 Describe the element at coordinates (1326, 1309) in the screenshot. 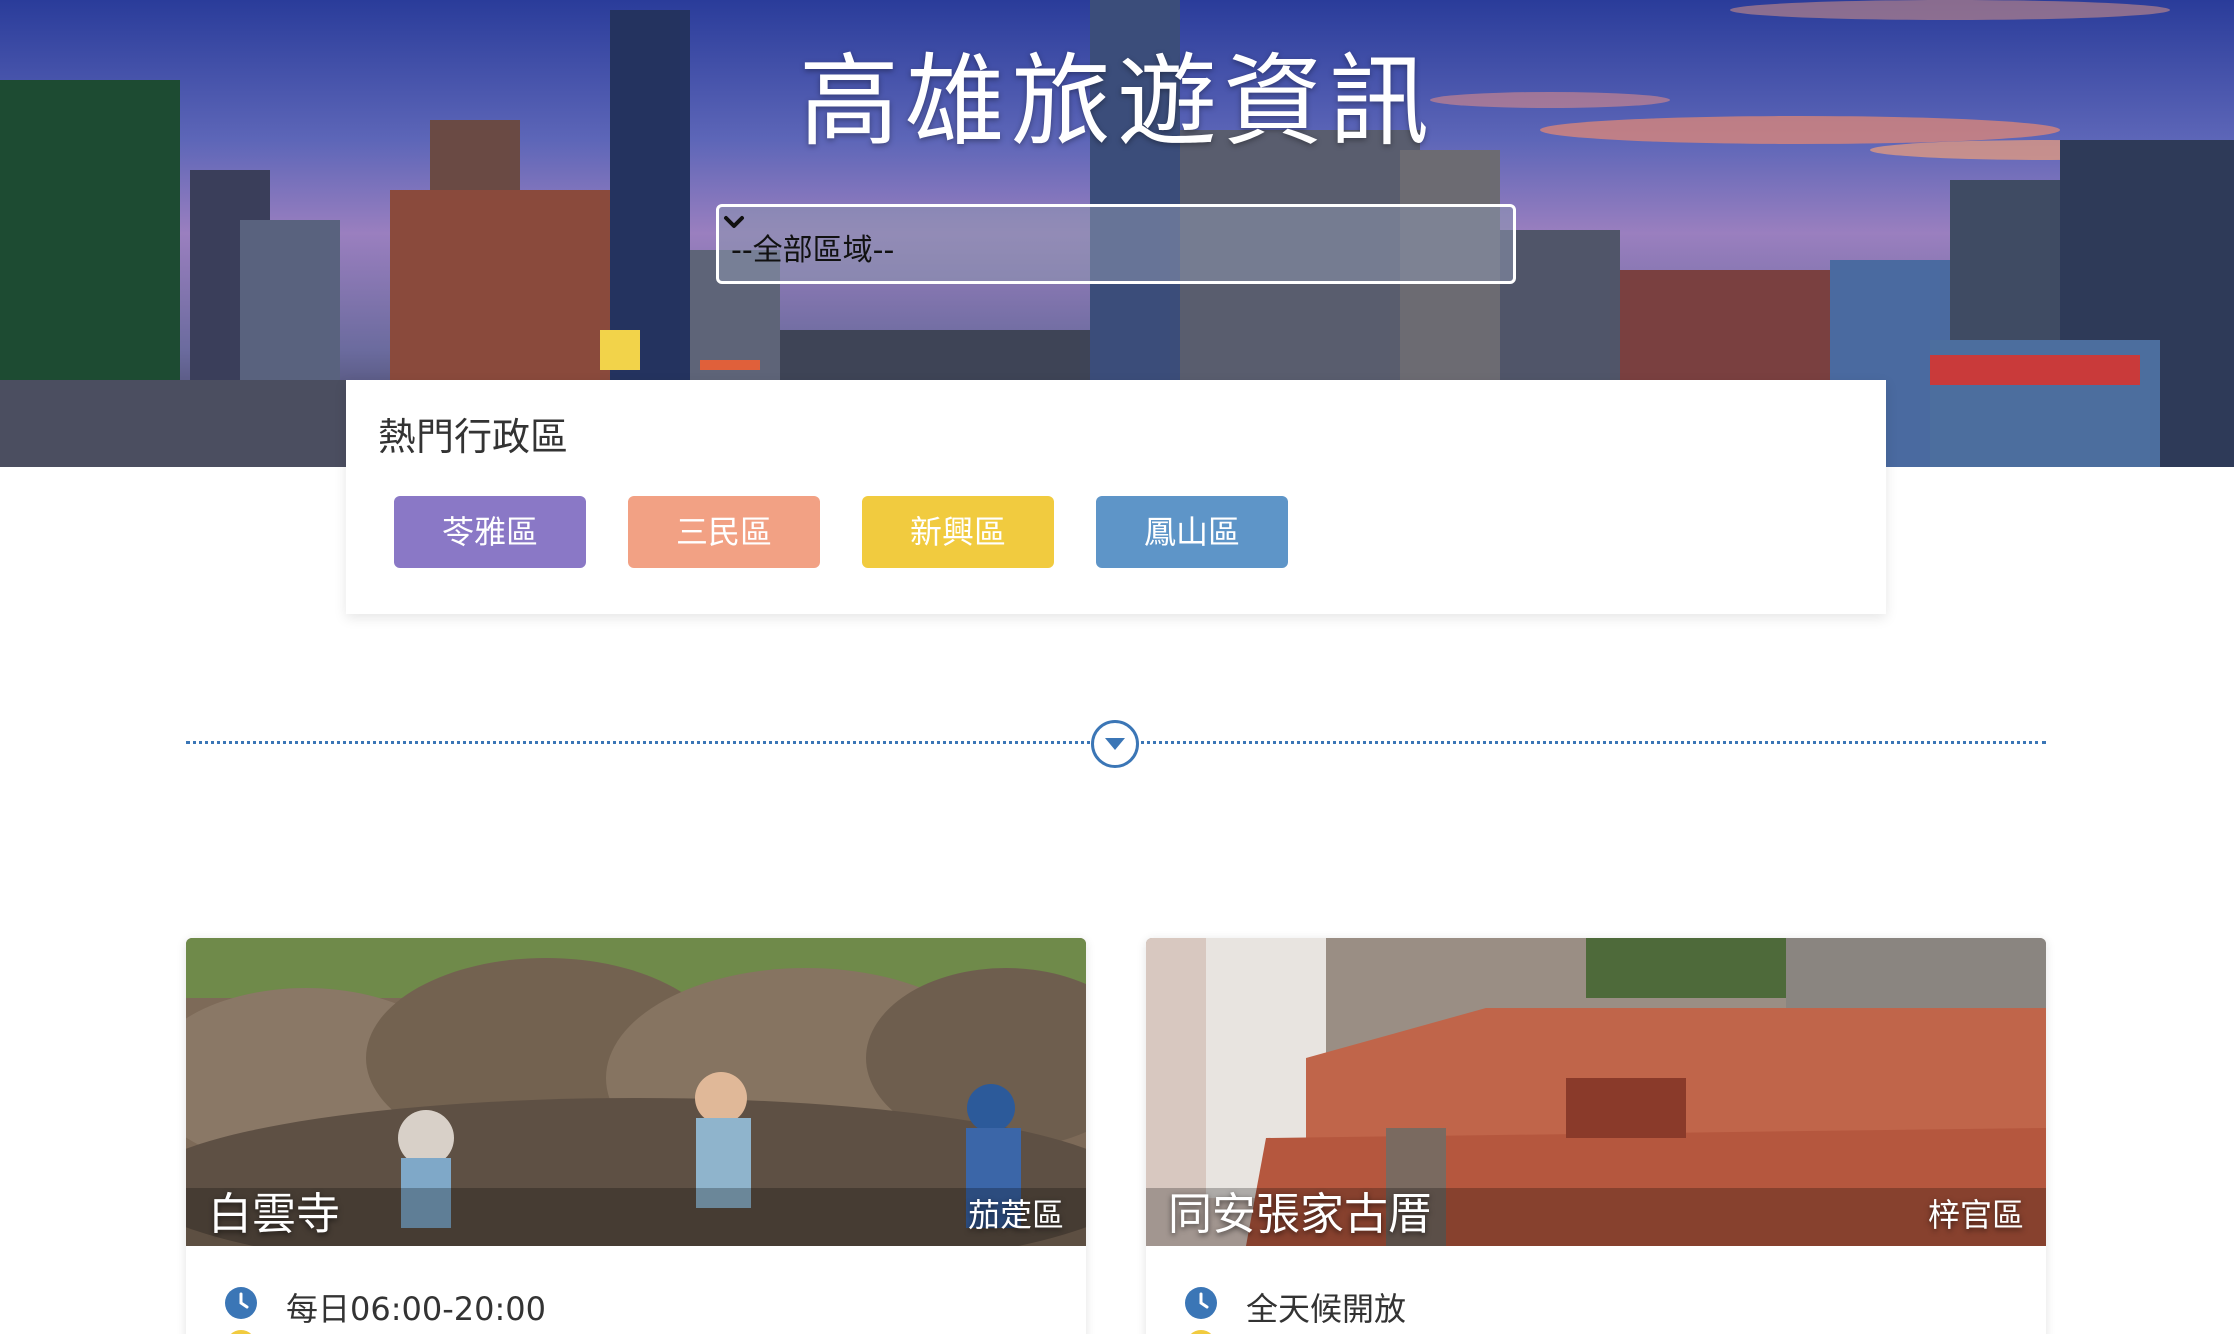

I see `opening-hours: 全天候開放` at that location.